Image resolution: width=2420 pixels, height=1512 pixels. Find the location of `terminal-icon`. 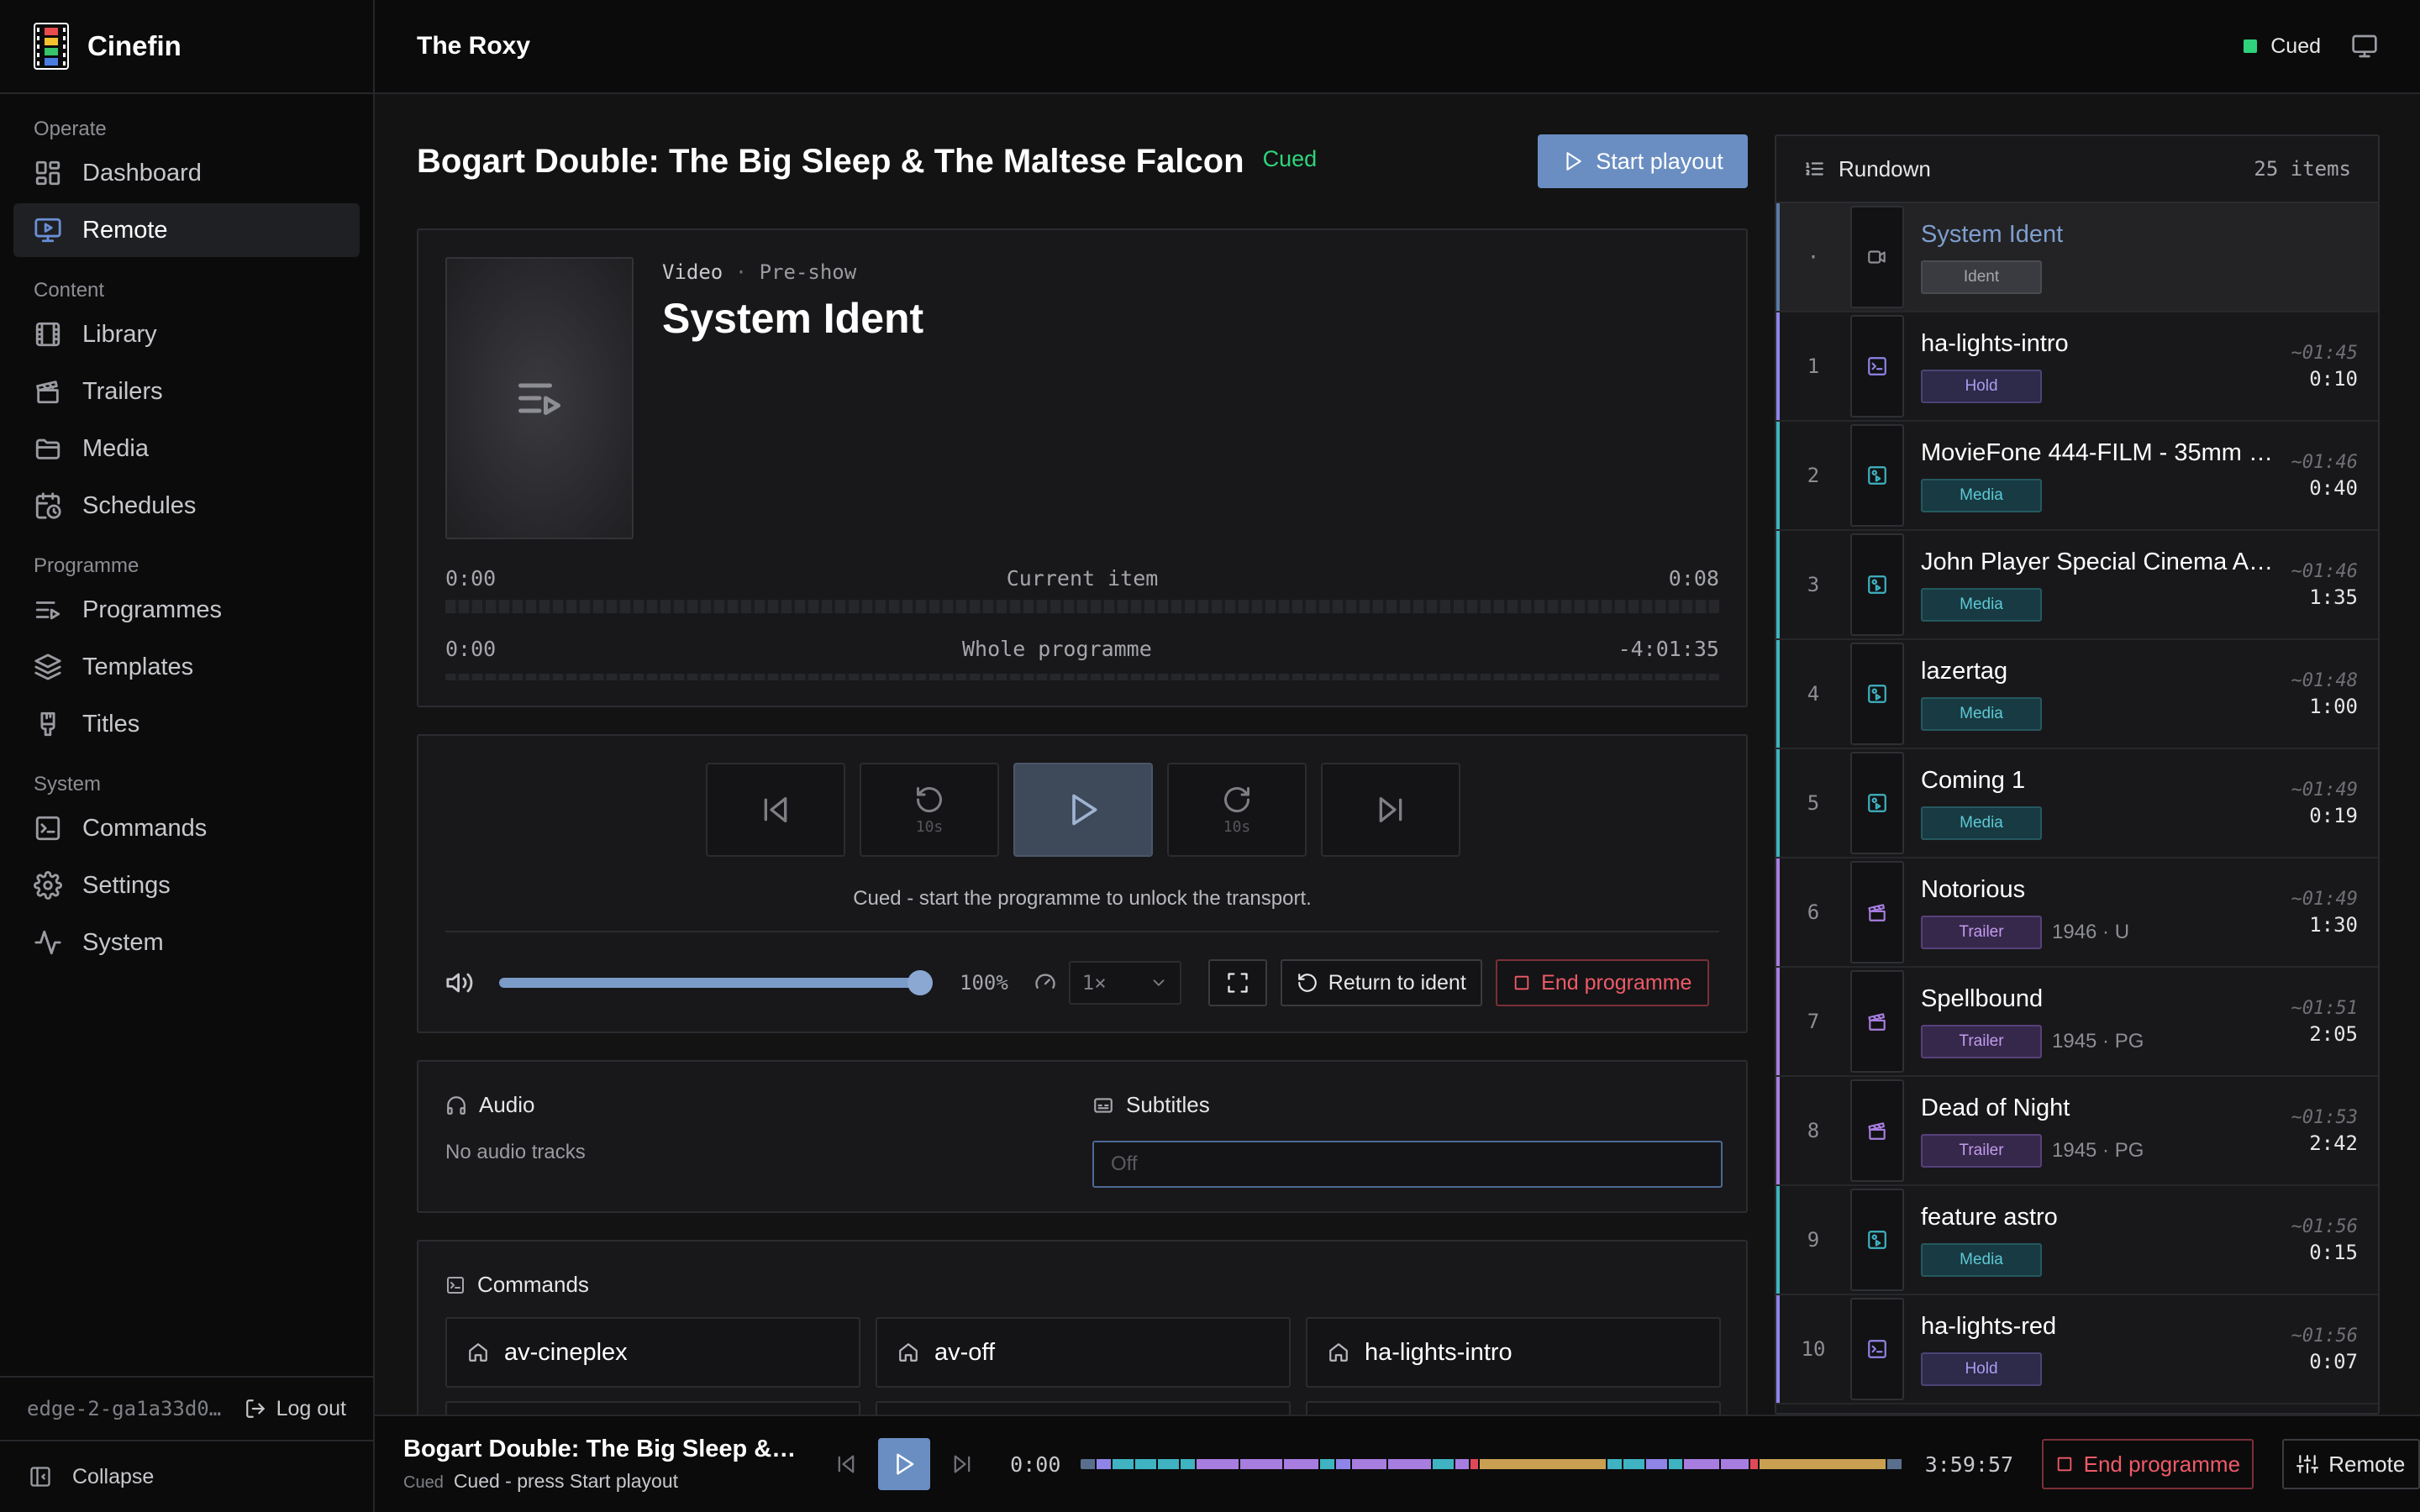

terminal-icon is located at coordinates (455, 1285).